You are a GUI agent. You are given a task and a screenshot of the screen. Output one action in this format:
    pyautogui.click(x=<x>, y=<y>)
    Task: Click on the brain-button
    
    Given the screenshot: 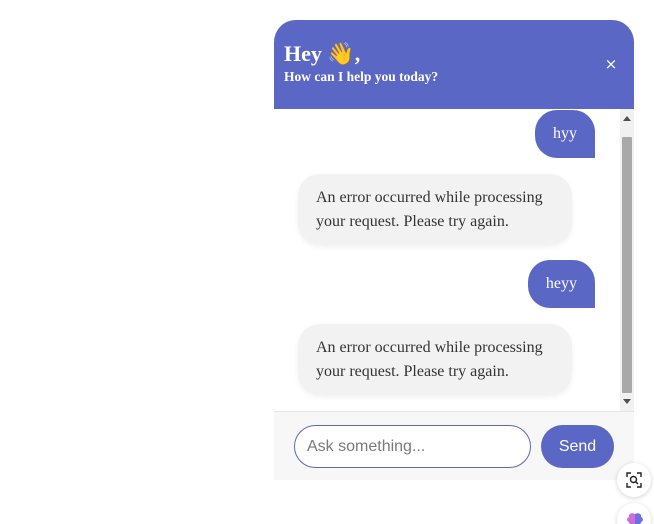 What is the action you would take?
    pyautogui.click(x=634, y=513)
    